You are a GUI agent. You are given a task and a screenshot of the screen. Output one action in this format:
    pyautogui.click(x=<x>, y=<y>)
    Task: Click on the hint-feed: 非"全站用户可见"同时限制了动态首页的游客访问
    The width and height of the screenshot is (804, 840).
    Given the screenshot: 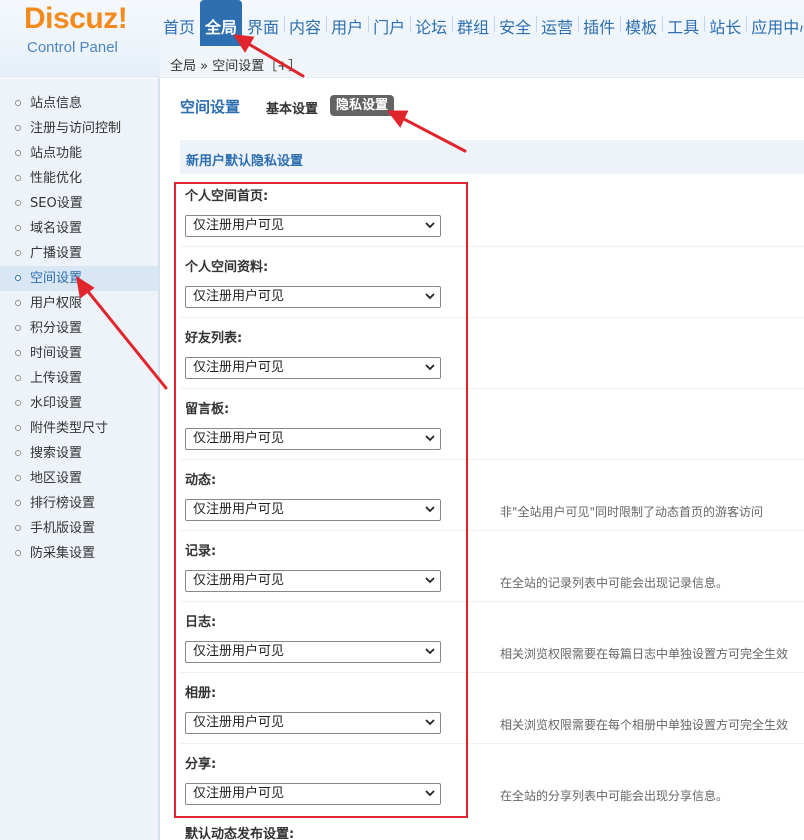 What is the action you would take?
    pyautogui.click(x=632, y=512)
    